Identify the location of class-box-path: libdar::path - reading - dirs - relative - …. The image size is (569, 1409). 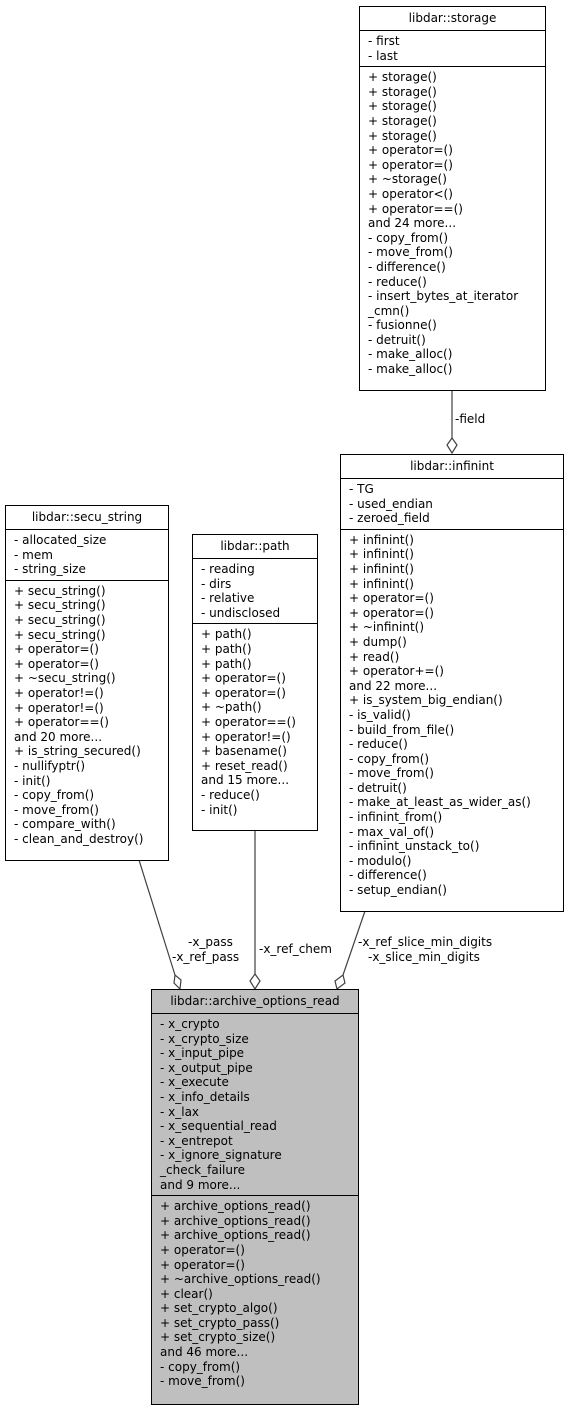
(255, 682).